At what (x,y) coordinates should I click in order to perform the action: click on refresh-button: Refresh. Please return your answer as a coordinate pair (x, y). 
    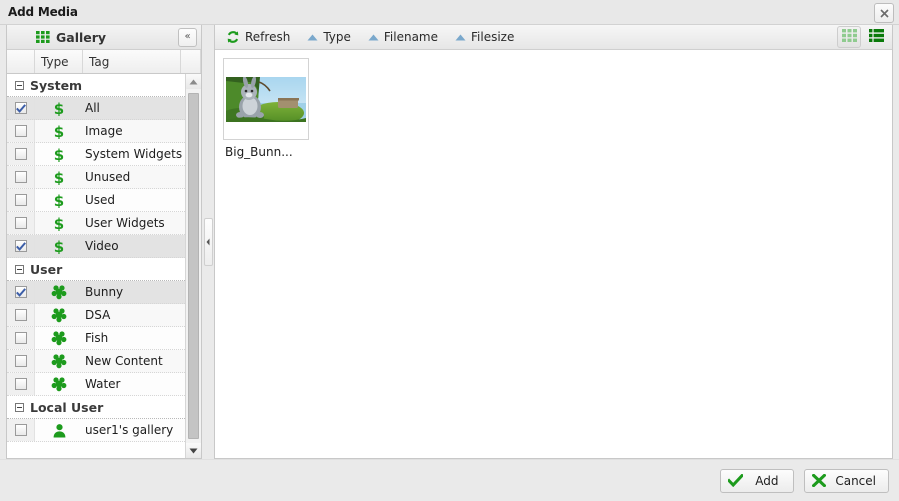
    Looking at the image, I should click on (259, 37).